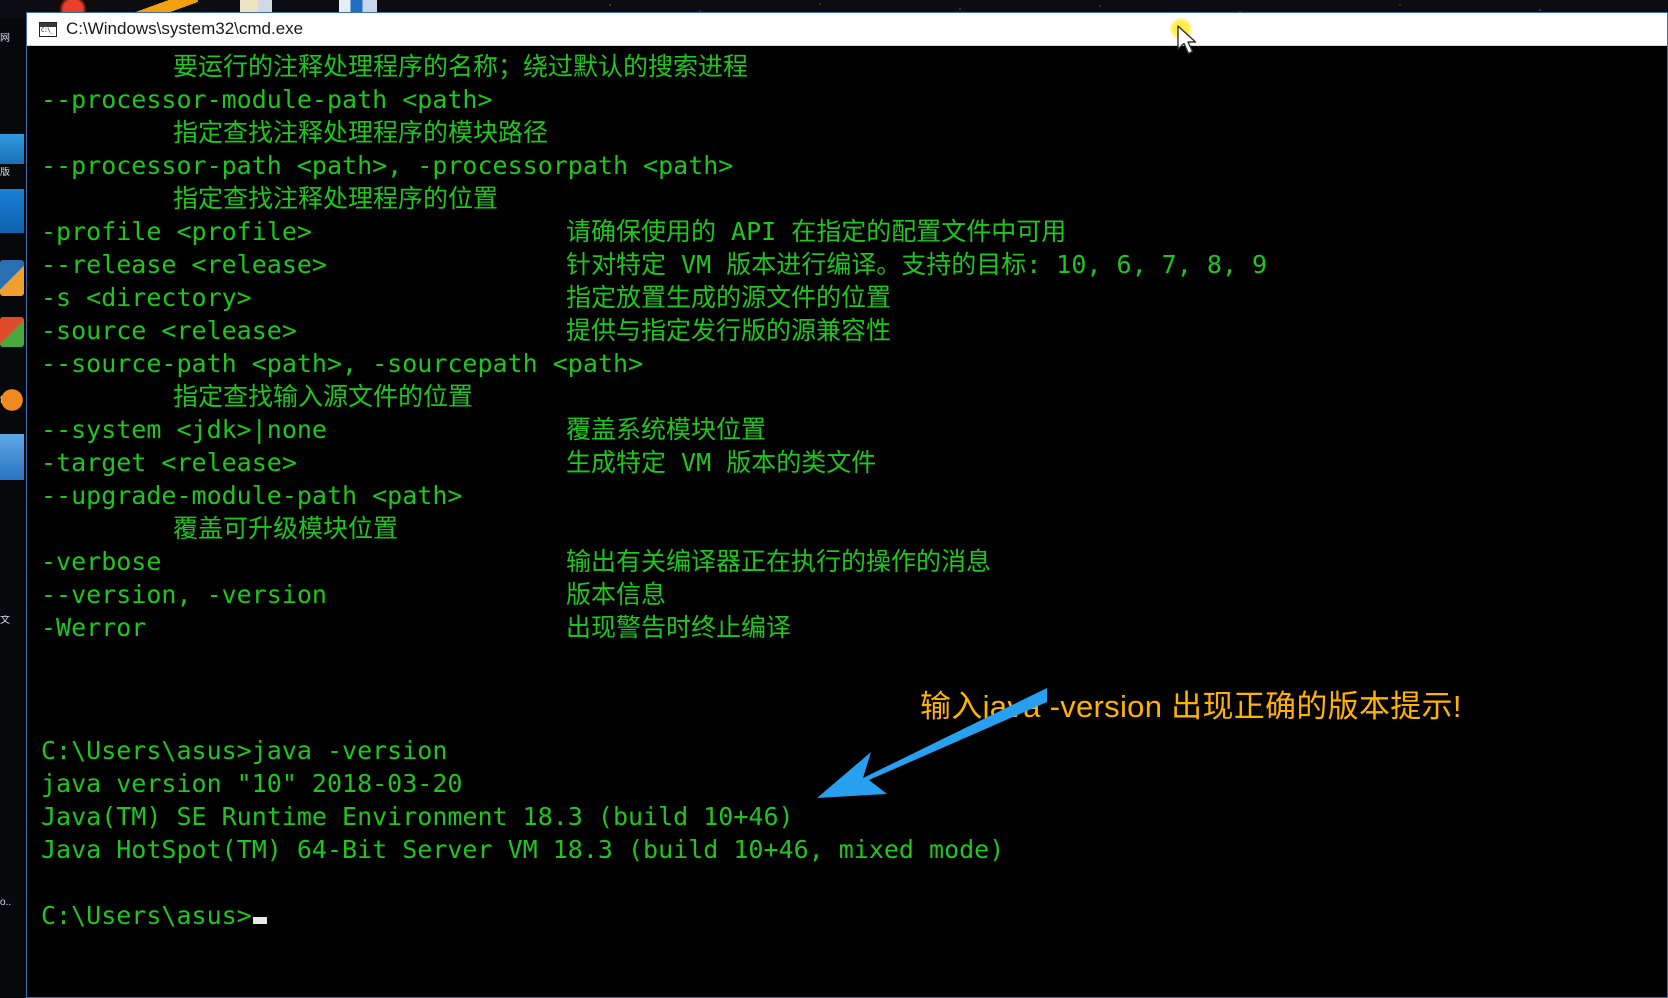 This screenshot has width=1668, height=998. What do you see at coordinates (176, 231) in the screenshot?
I see `console-line-option: -profile <profile>` at bounding box center [176, 231].